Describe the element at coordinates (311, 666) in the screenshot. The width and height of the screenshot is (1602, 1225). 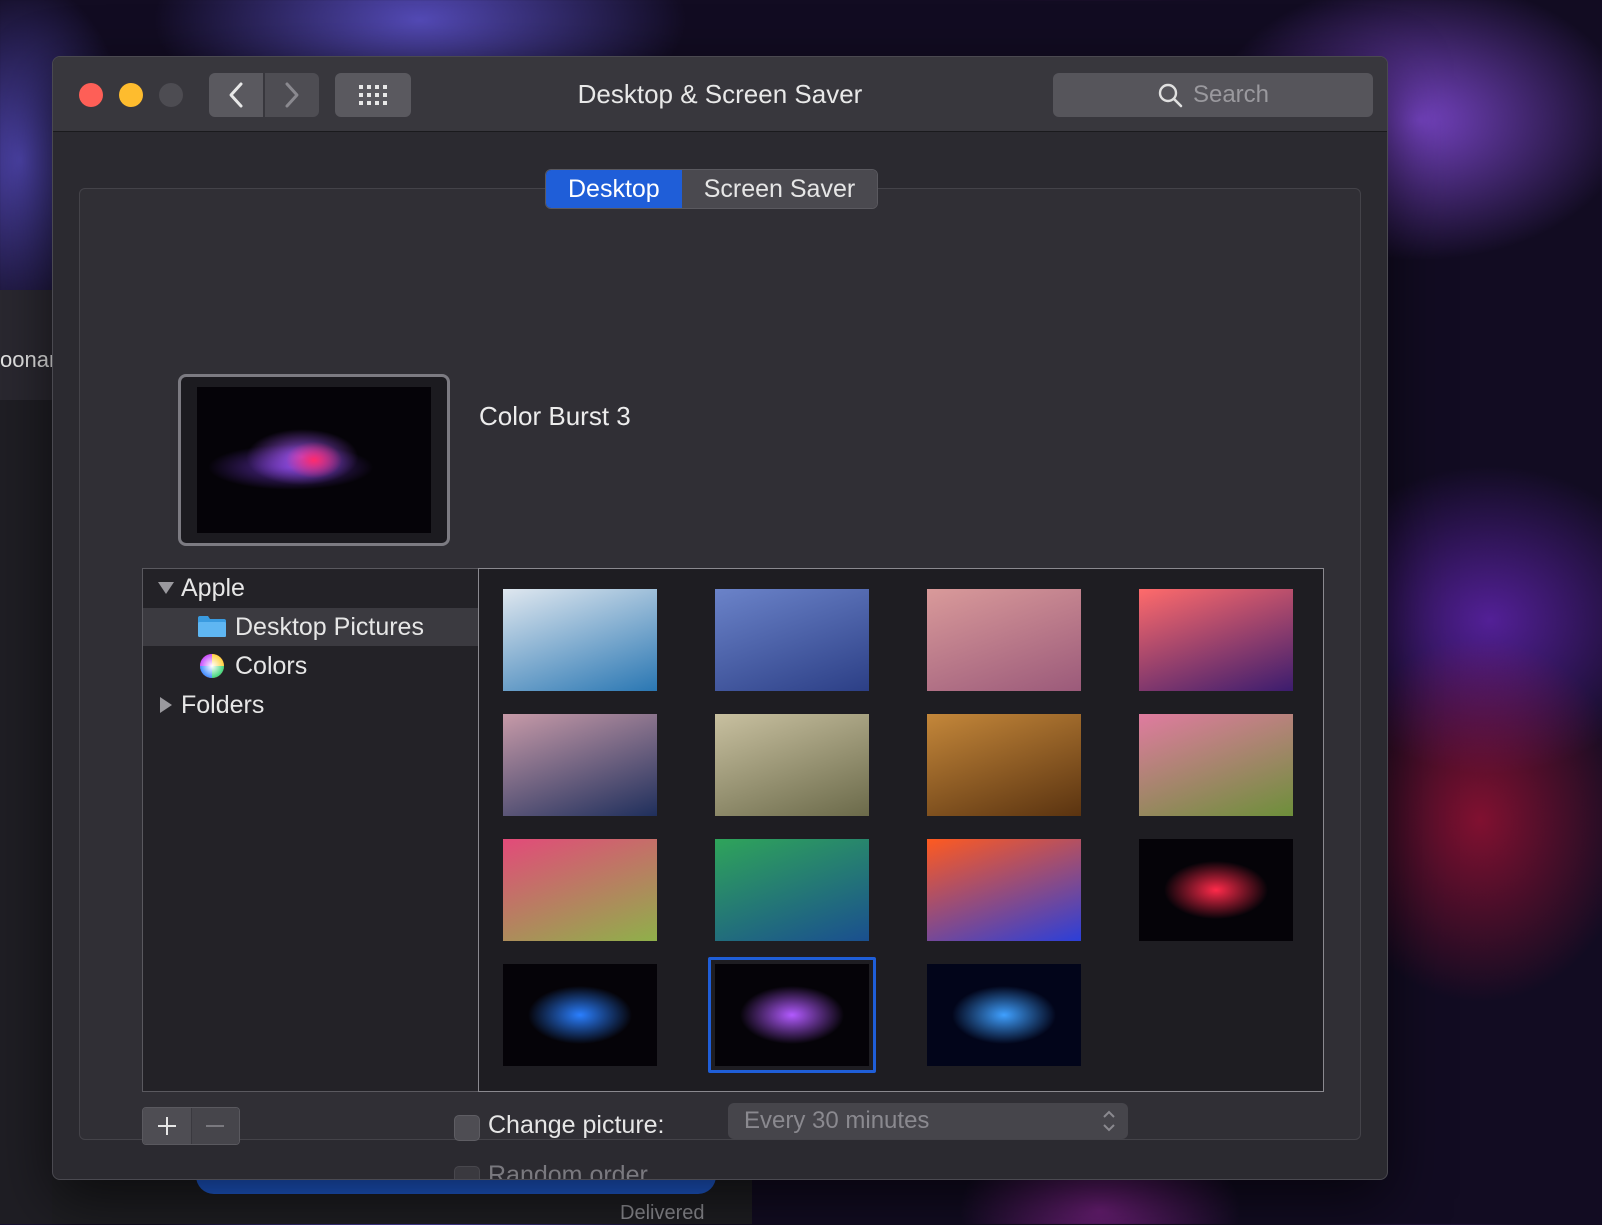
I see `source-item-colors: Colors` at that location.